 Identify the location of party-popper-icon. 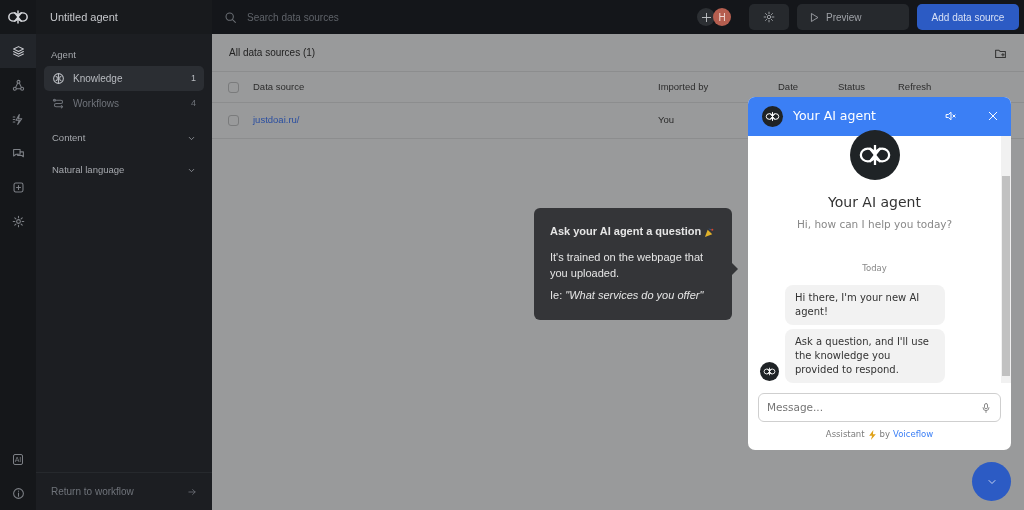
(710, 232).